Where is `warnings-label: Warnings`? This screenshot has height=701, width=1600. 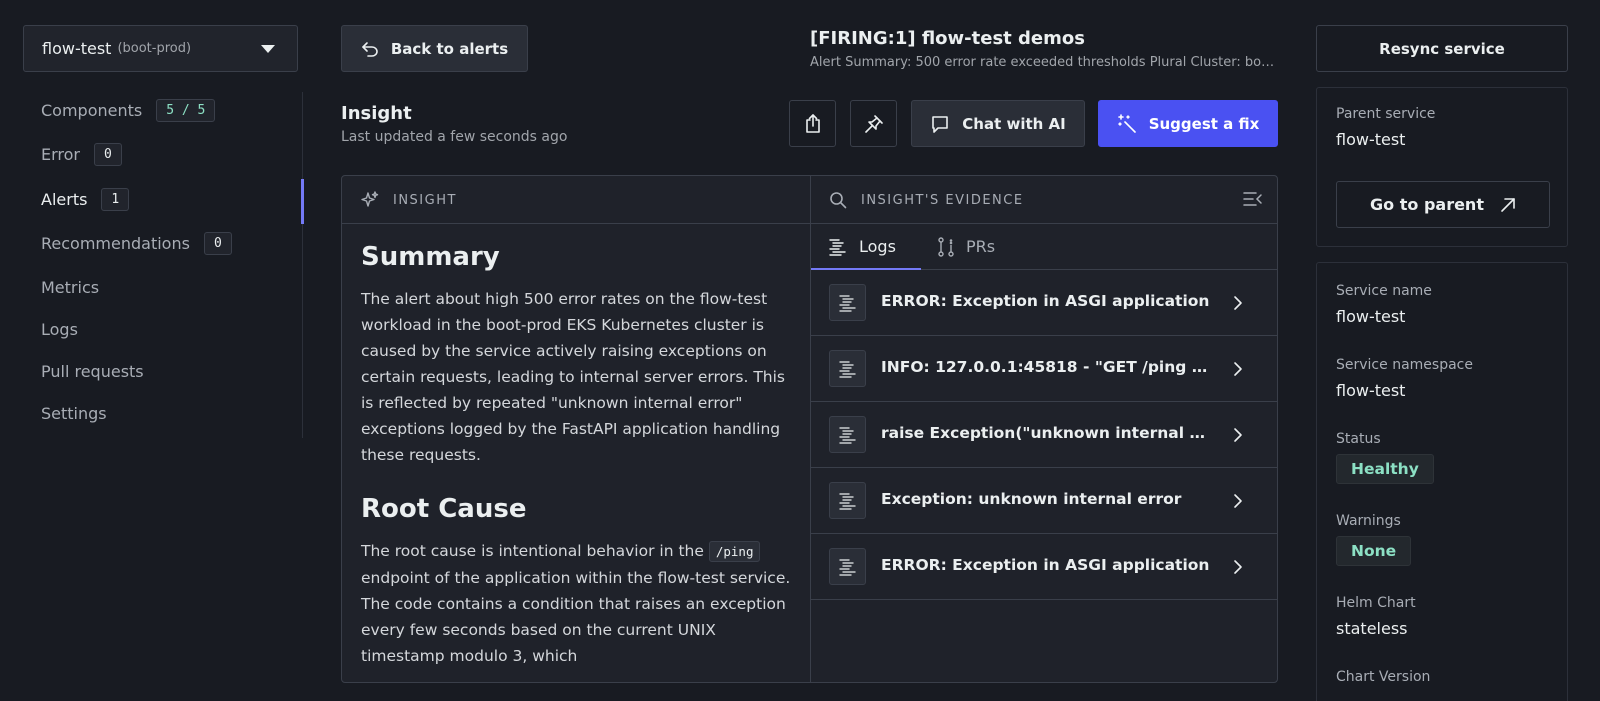
warnings-label: Warnings is located at coordinates (1368, 521).